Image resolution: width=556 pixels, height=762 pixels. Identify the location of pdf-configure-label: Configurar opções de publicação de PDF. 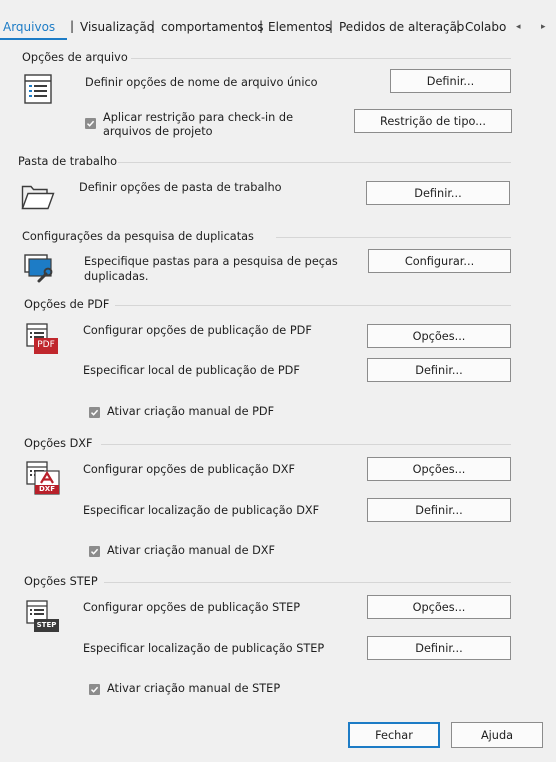
(197, 330).